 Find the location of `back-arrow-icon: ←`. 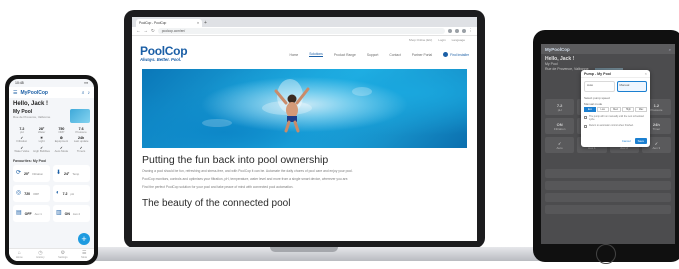

back-arrow-icon: ← is located at coordinates (138, 31).